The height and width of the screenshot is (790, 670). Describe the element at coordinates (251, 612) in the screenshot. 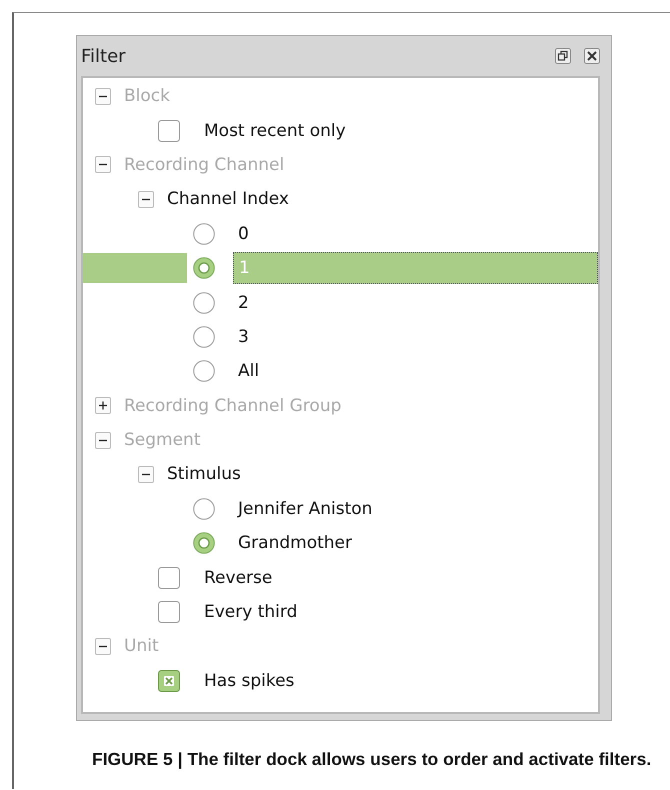

I see `checkbox-label: Every third` at that location.